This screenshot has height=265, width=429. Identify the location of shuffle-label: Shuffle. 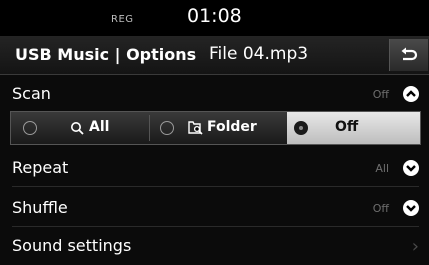
(40, 207).